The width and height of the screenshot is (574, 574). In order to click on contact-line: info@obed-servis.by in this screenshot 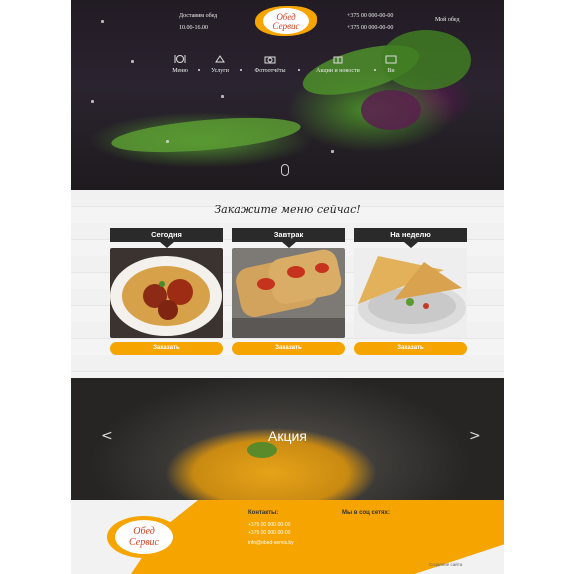, I will do `click(271, 543)`.